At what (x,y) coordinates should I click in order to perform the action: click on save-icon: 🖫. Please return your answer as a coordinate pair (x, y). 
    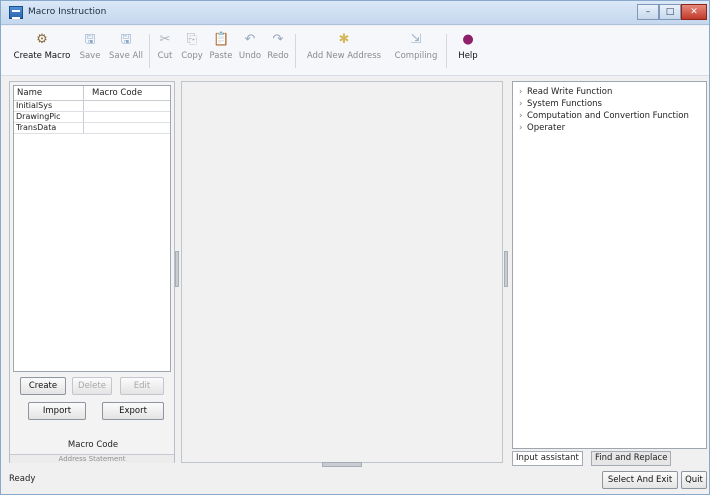
    Looking at the image, I should click on (90, 39).